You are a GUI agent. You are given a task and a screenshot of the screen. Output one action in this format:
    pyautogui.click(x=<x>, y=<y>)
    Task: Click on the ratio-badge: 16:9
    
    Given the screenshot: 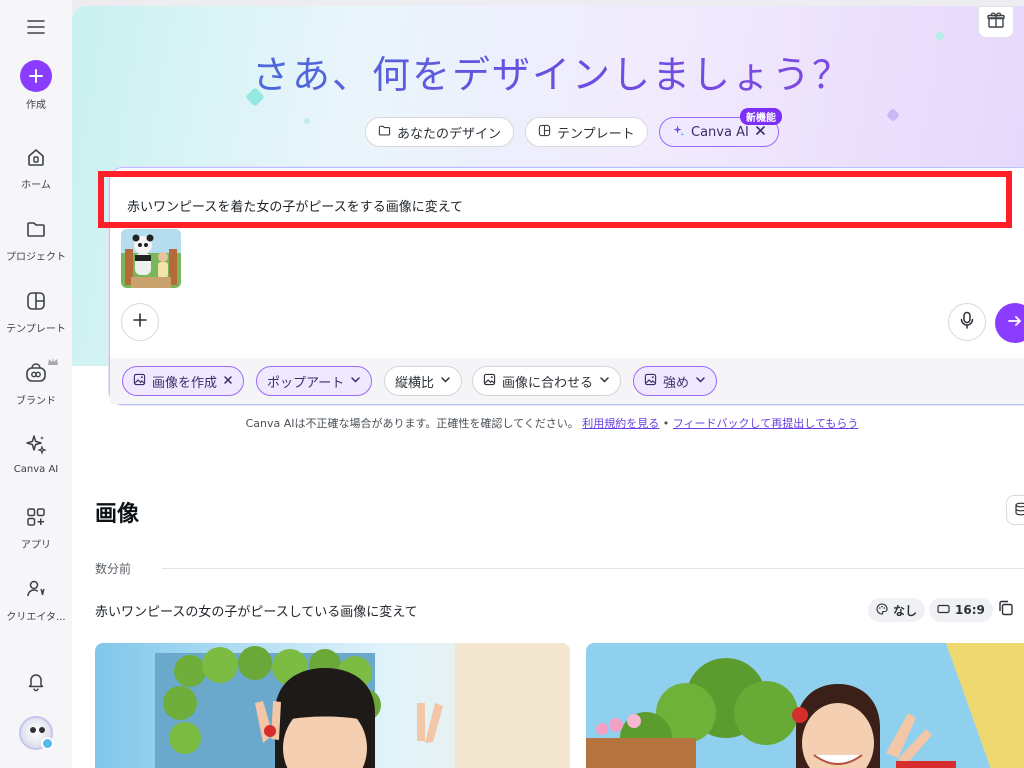 What is the action you would take?
    pyautogui.click(x=961, y=610)
    